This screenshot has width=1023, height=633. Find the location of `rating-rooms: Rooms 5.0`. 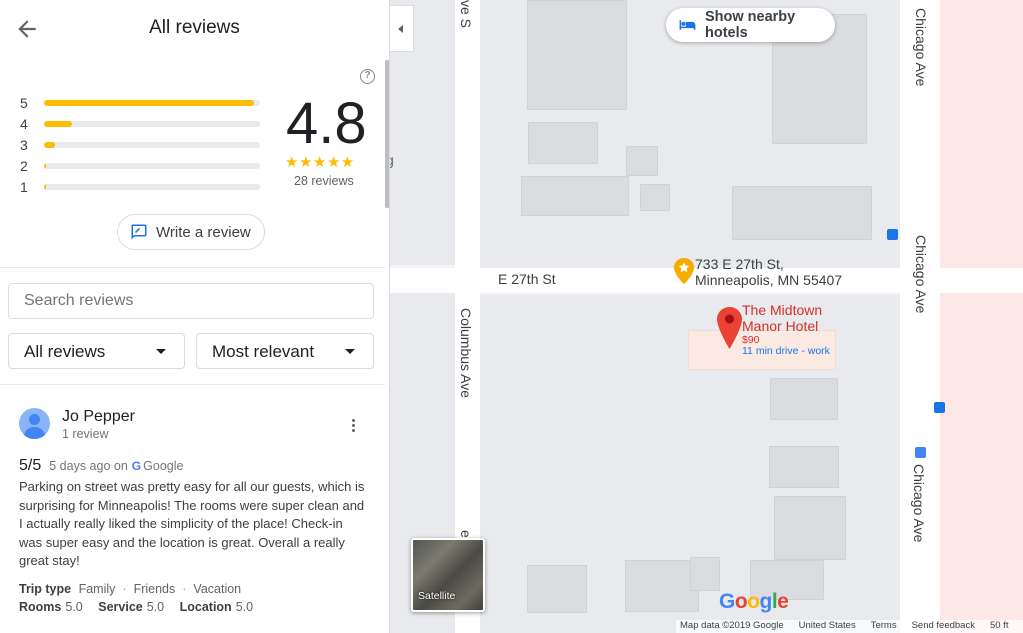

rating-rooms: Rooms 5.0 is located at coordinates (51, 607).